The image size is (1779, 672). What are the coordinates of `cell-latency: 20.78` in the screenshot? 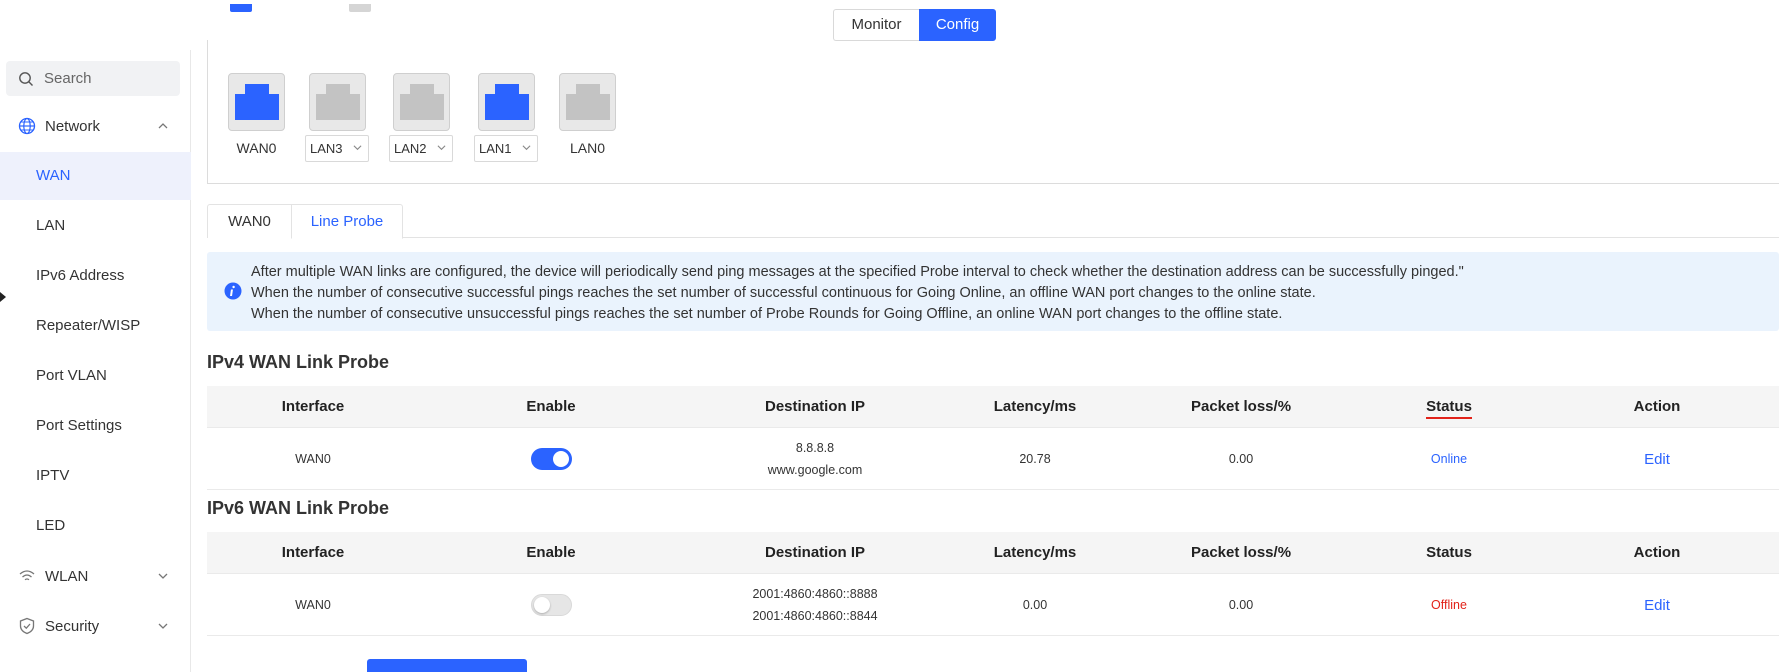 It's located at (1035, 459).